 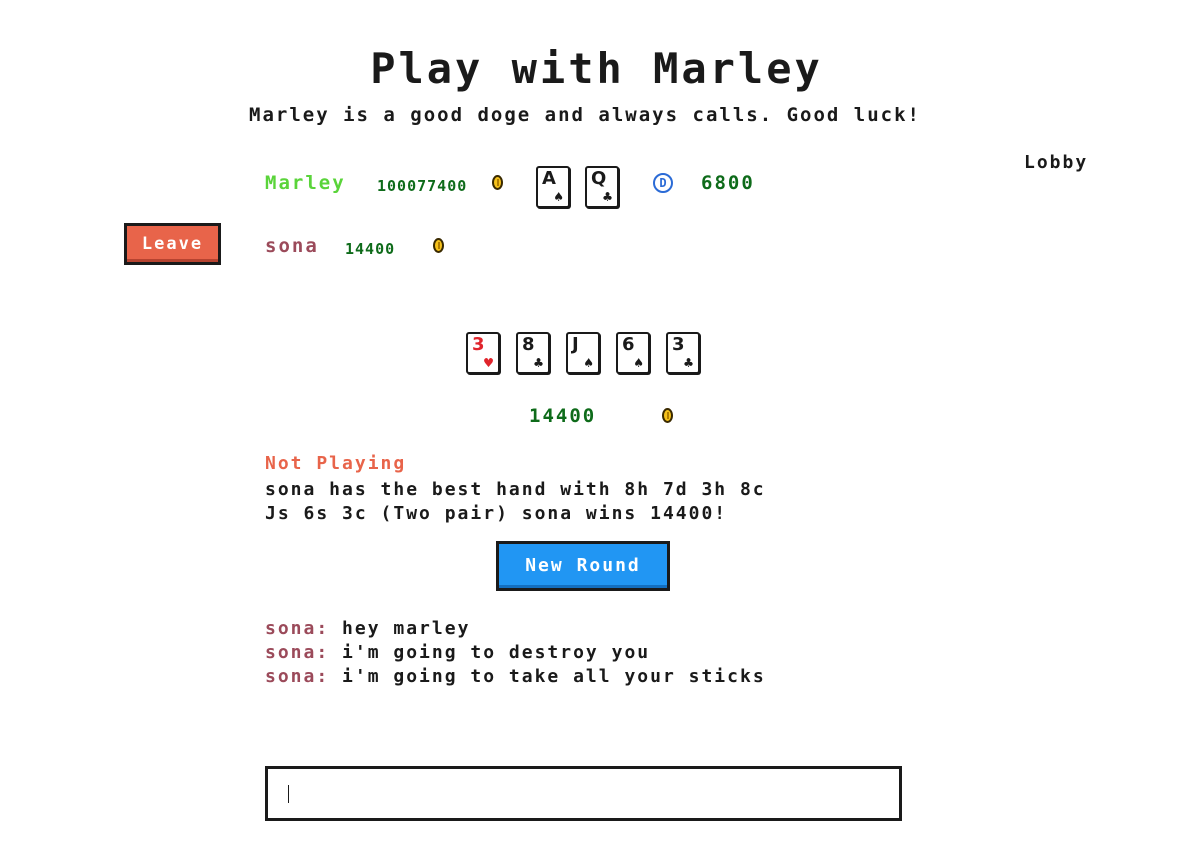 I want to click on board-card: 8 ♣, so click(x=533, y=353).